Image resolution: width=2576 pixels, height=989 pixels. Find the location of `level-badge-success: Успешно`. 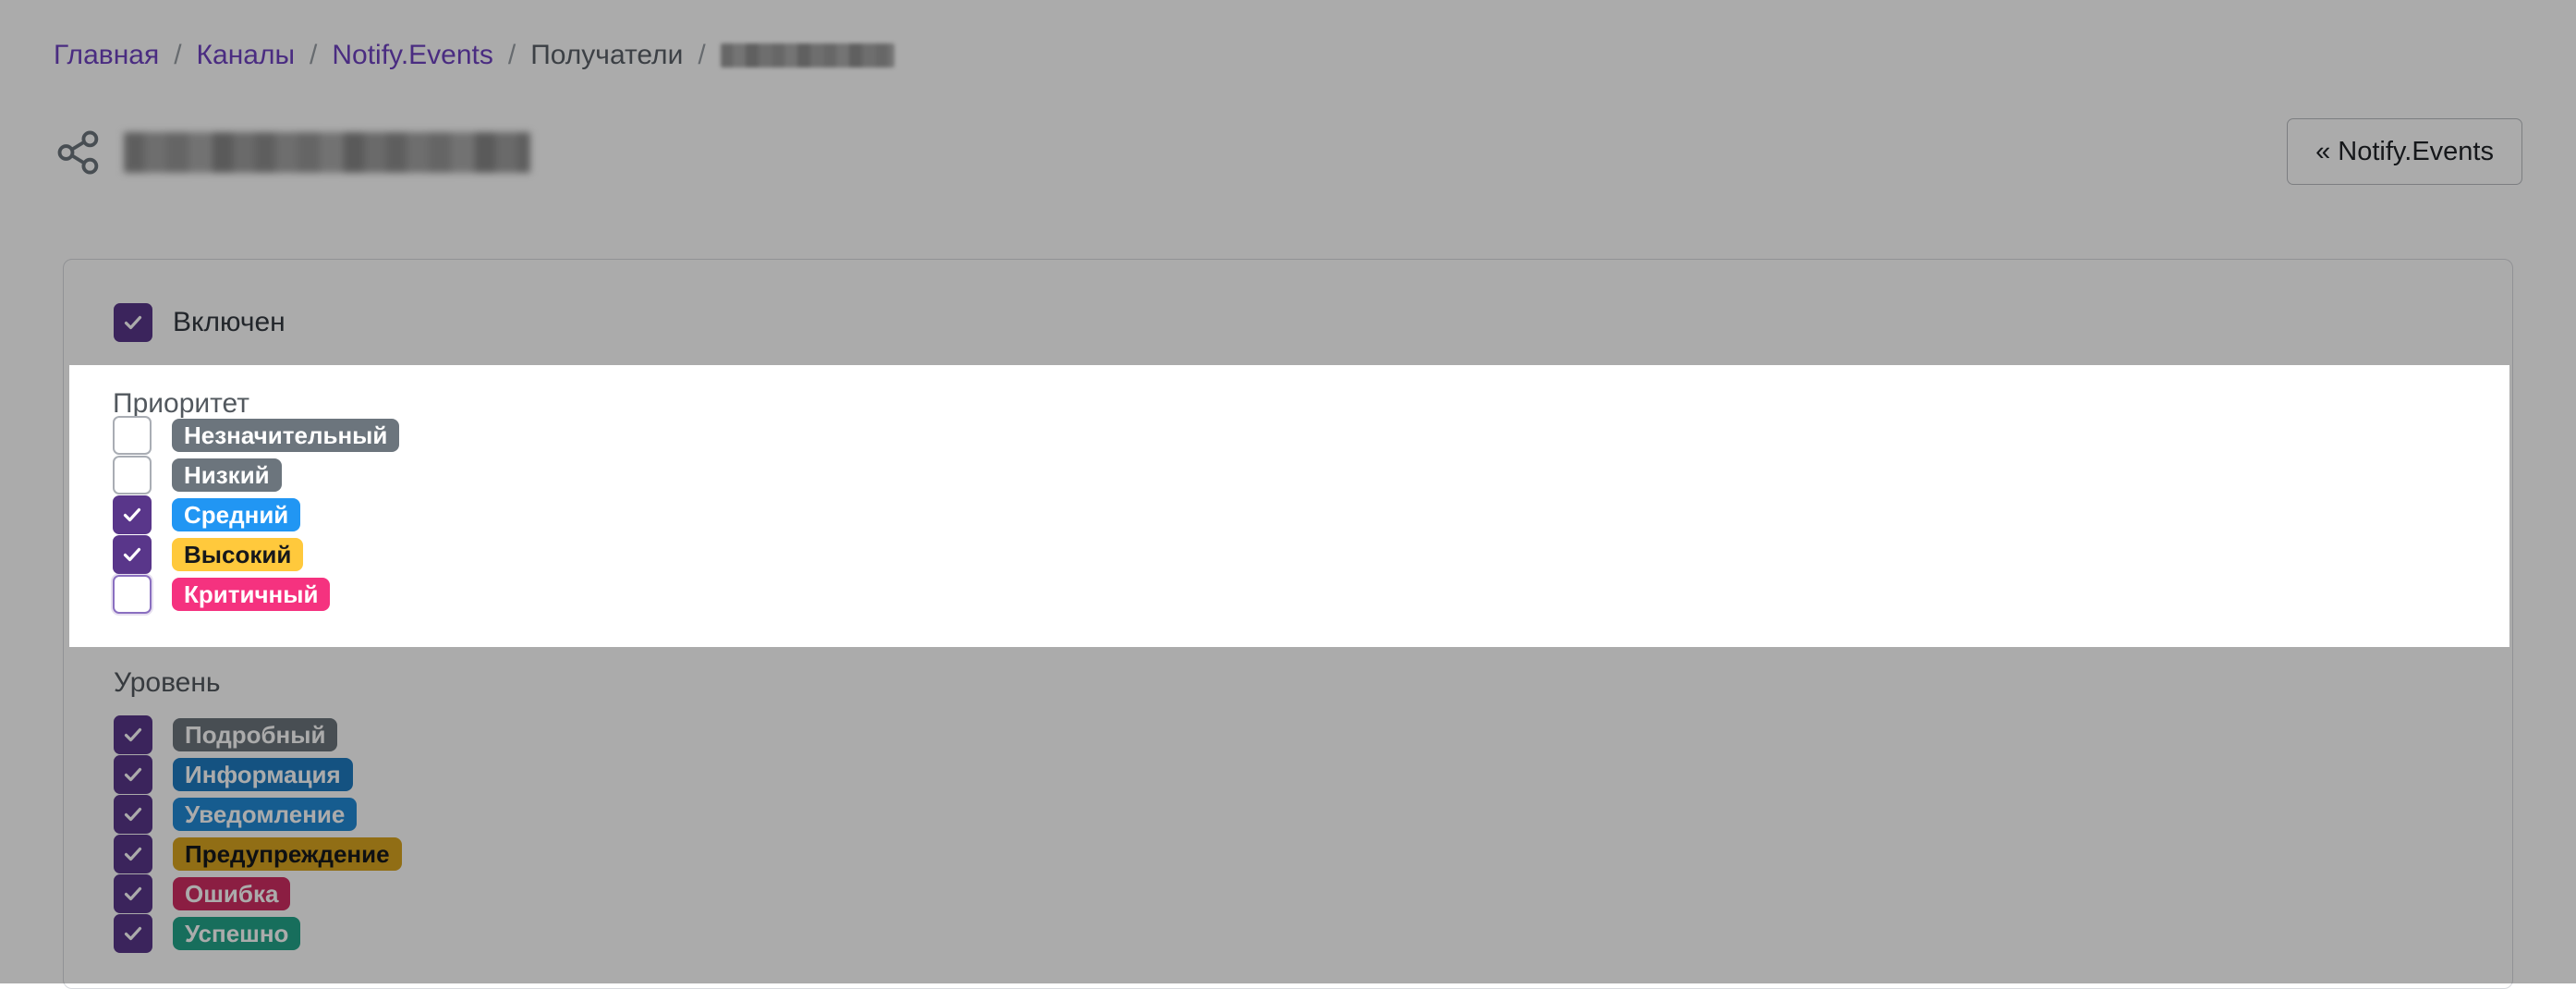

level-badge-success: Успешно is located at coordinates (237, 933).